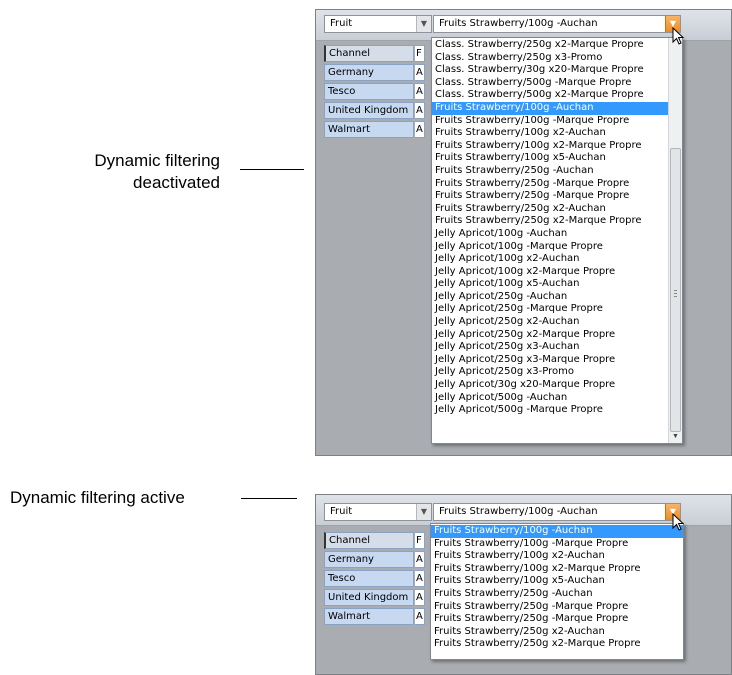  Describe the element at coordinates (550, 272) in the screenshot. I see `list-item: Jelly Apricot/100g x2-Marque Propre` at that location.